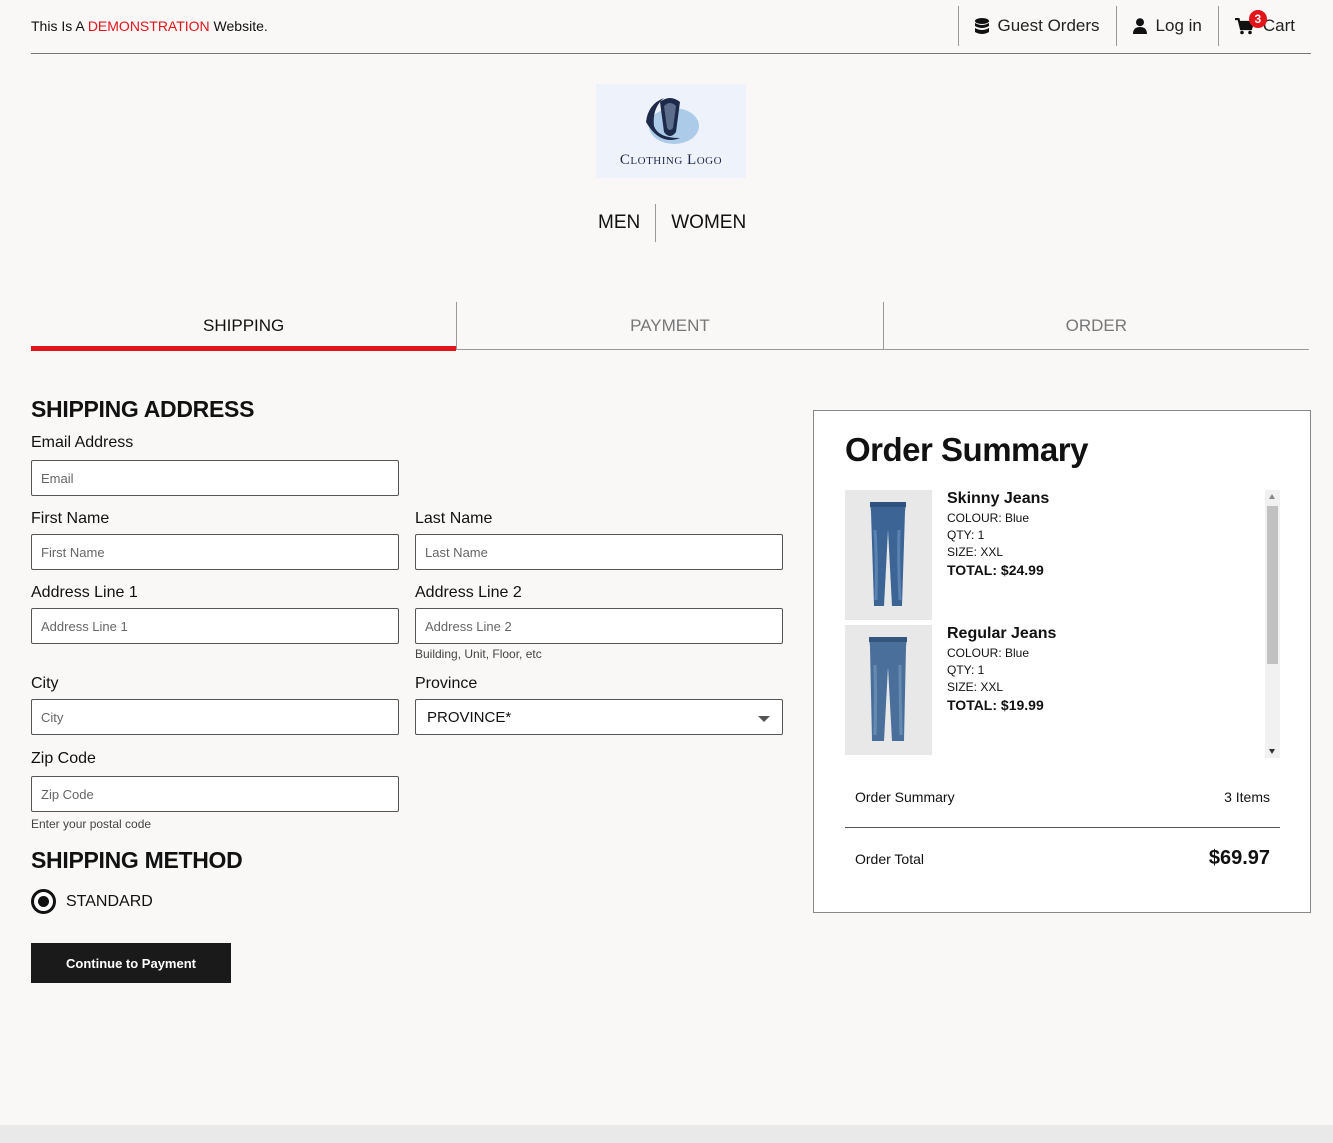 The height and width of the screenshot is (1143, 1333). Describe the element at coordinates (137, 860) in the screenshot. I see `shipping-method-title: SHIPPING METHOD` at that location.